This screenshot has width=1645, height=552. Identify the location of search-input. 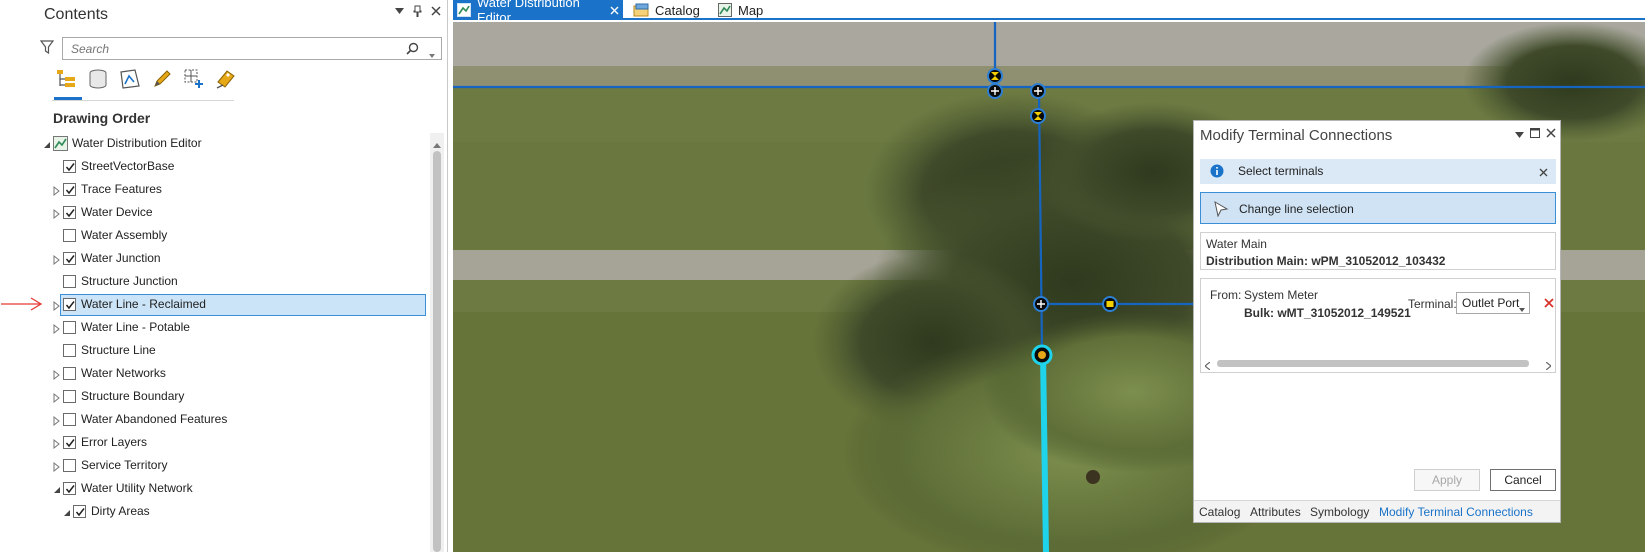
(234, 48).